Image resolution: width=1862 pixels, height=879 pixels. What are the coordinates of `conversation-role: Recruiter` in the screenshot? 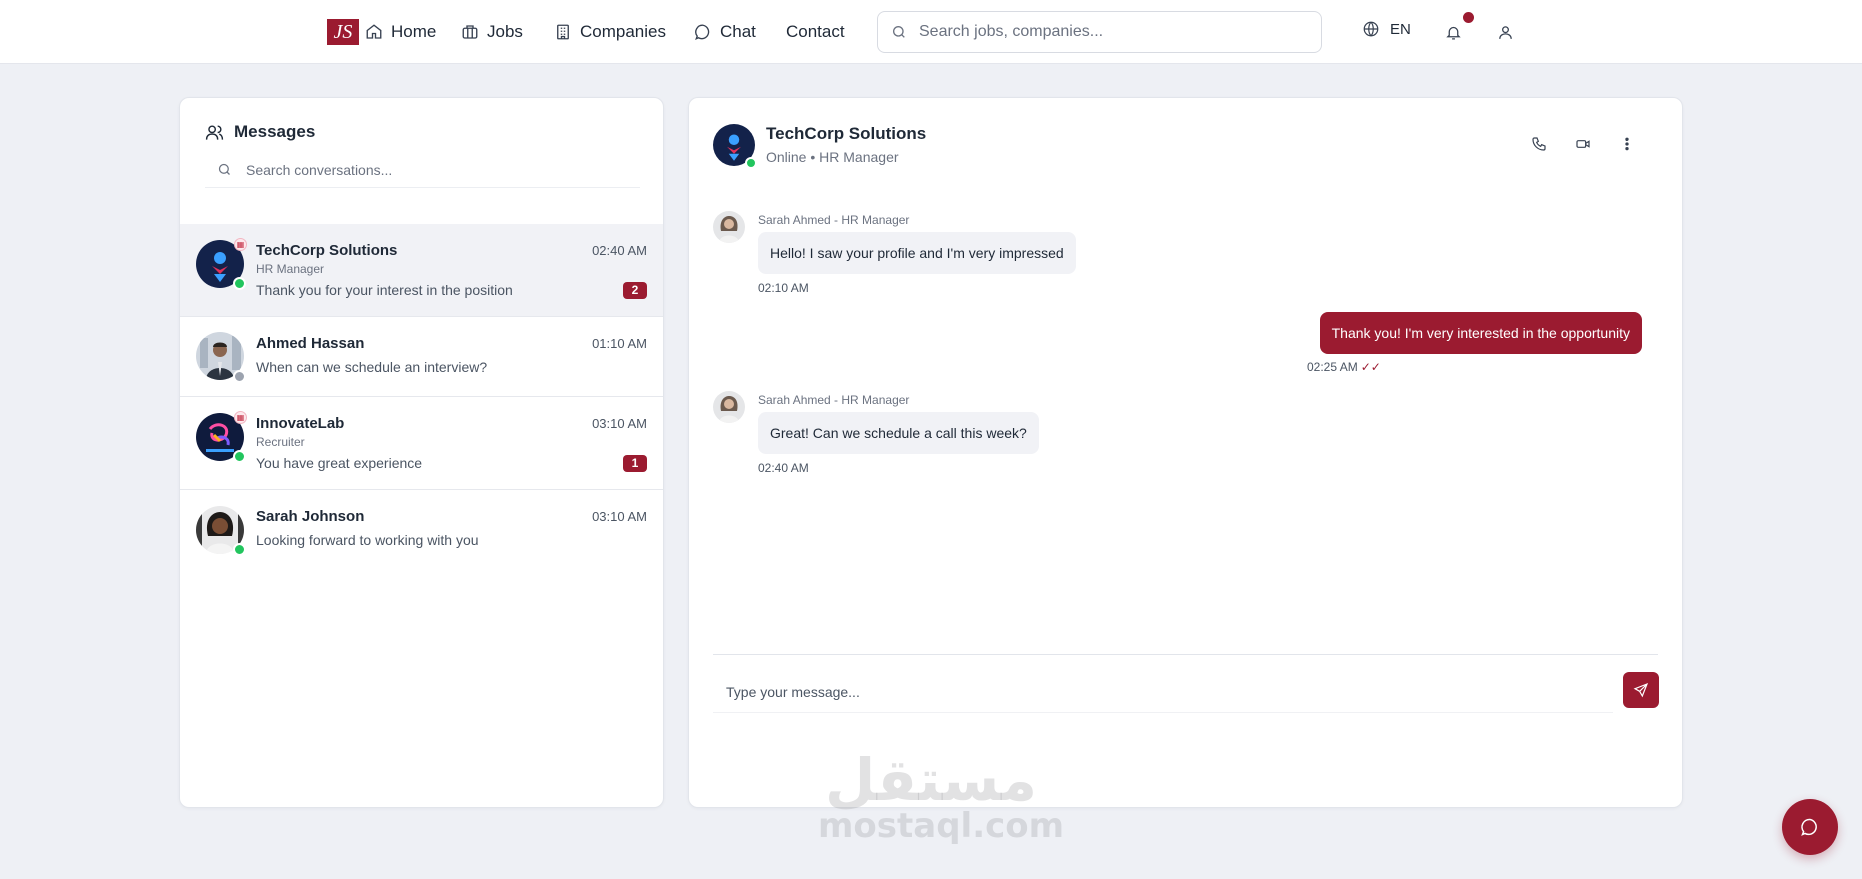 It's located at (280, 442).